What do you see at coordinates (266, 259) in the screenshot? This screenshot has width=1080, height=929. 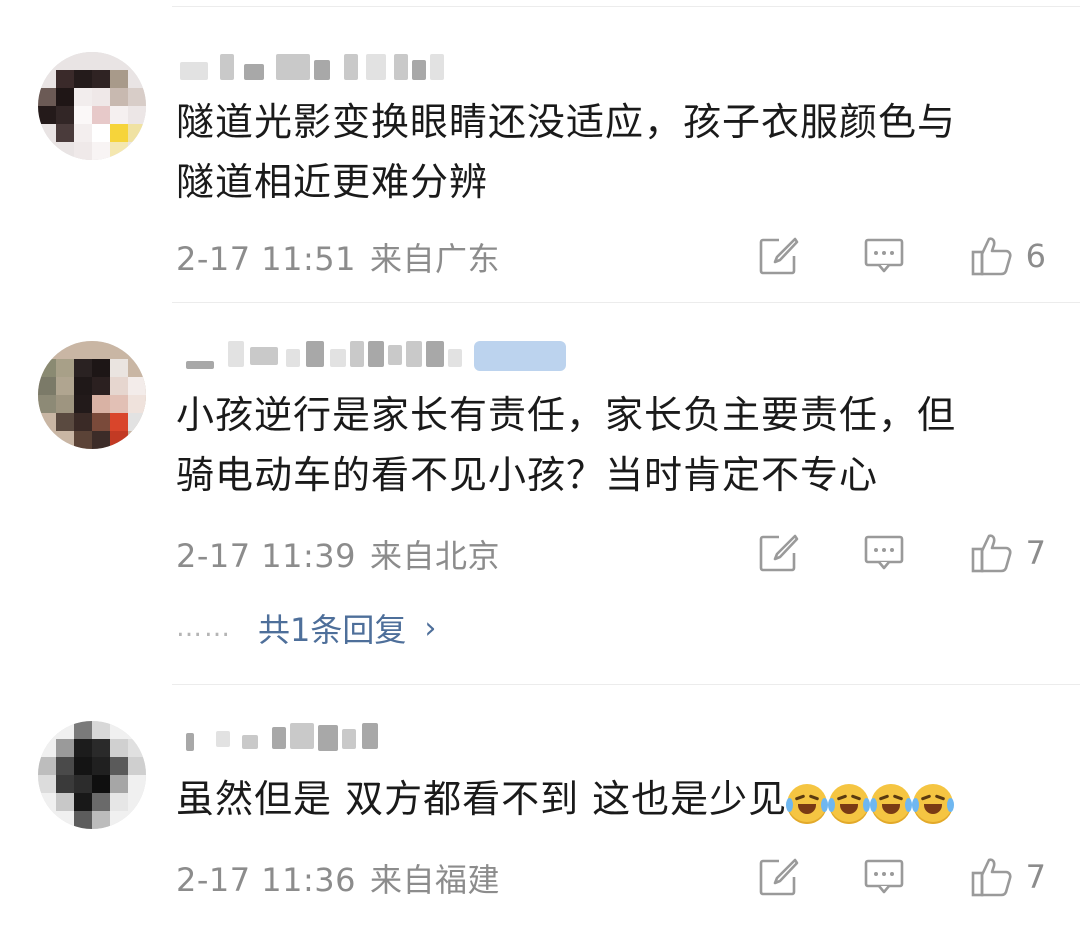 I see `comment-time: 2-17 11:51` at bounding box center [266, 259].